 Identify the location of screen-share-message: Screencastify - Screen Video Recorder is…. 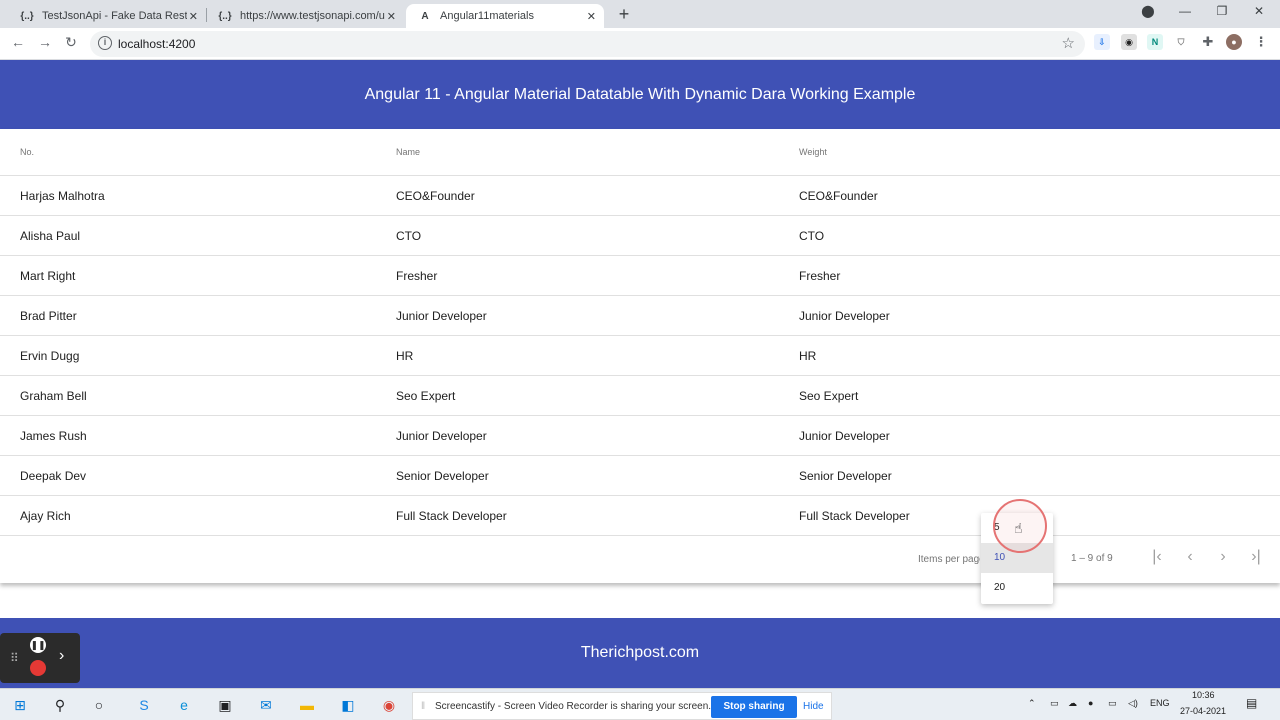
(573, 706).